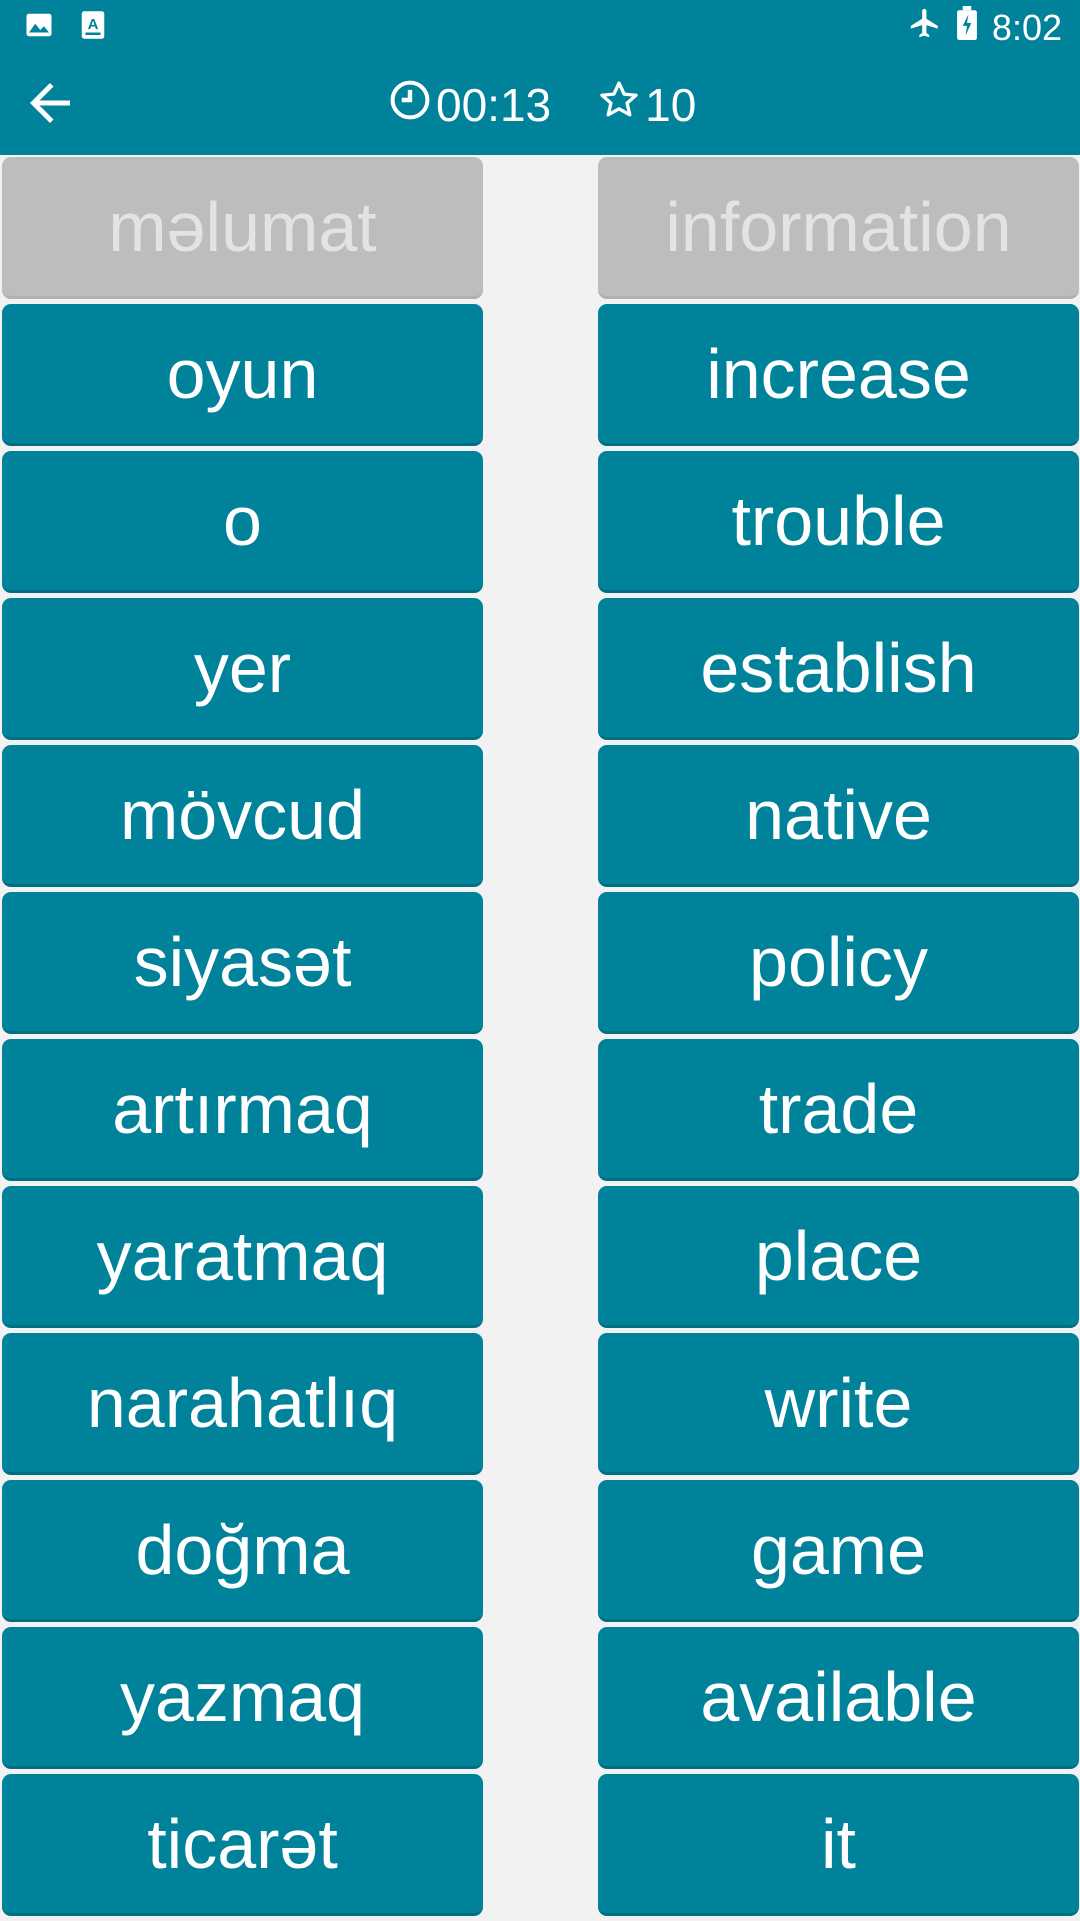  What do you see at coordinates (410, 105) in the screenshot?
I see `clock-icon` at bounding box center [410, 105].